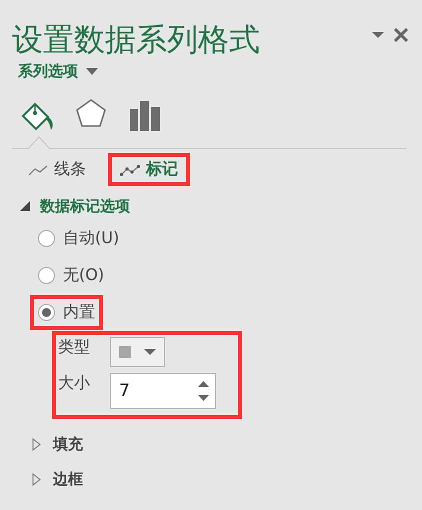  I want to click on tab: 线条, so click(57, 169).